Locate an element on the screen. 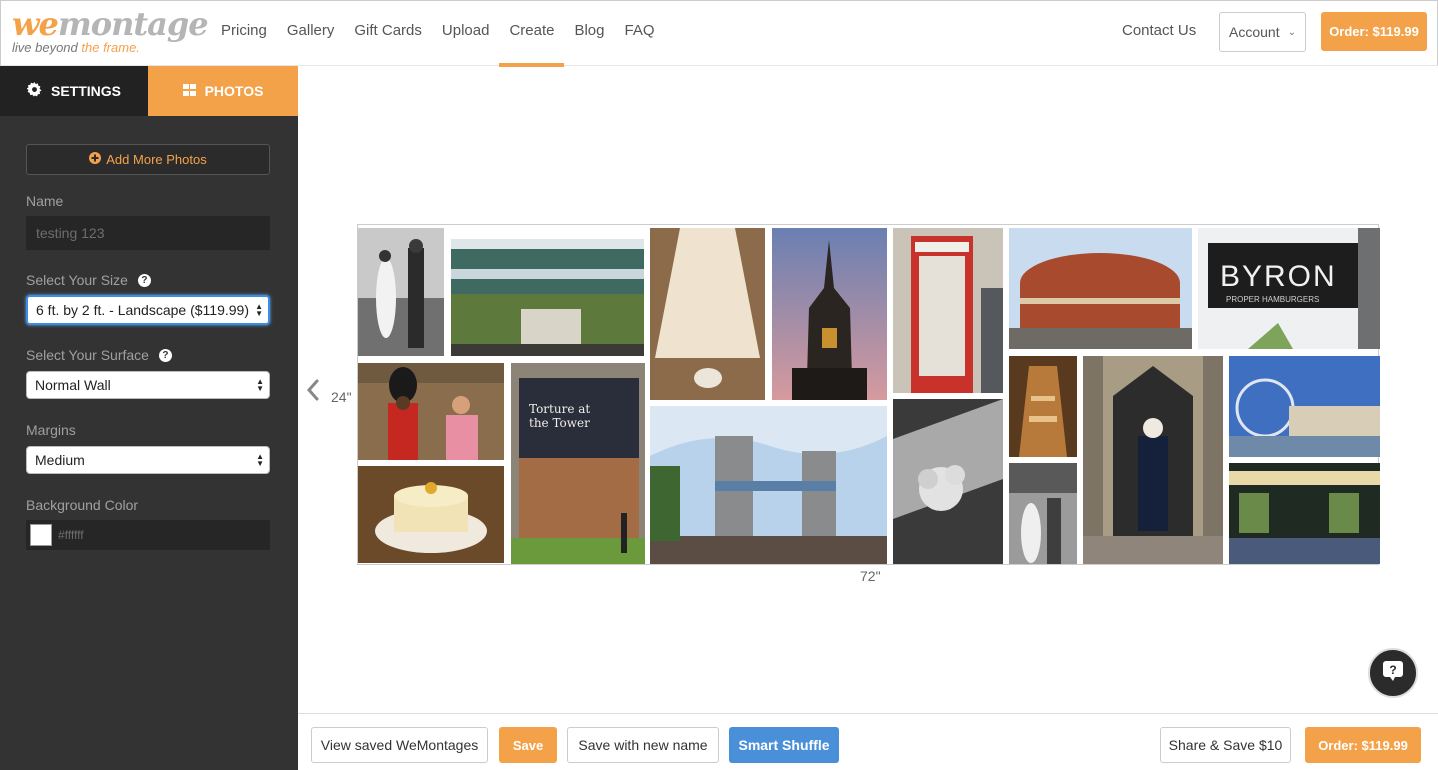  photo-sentry-guard is located at coordinates (1153, 460).